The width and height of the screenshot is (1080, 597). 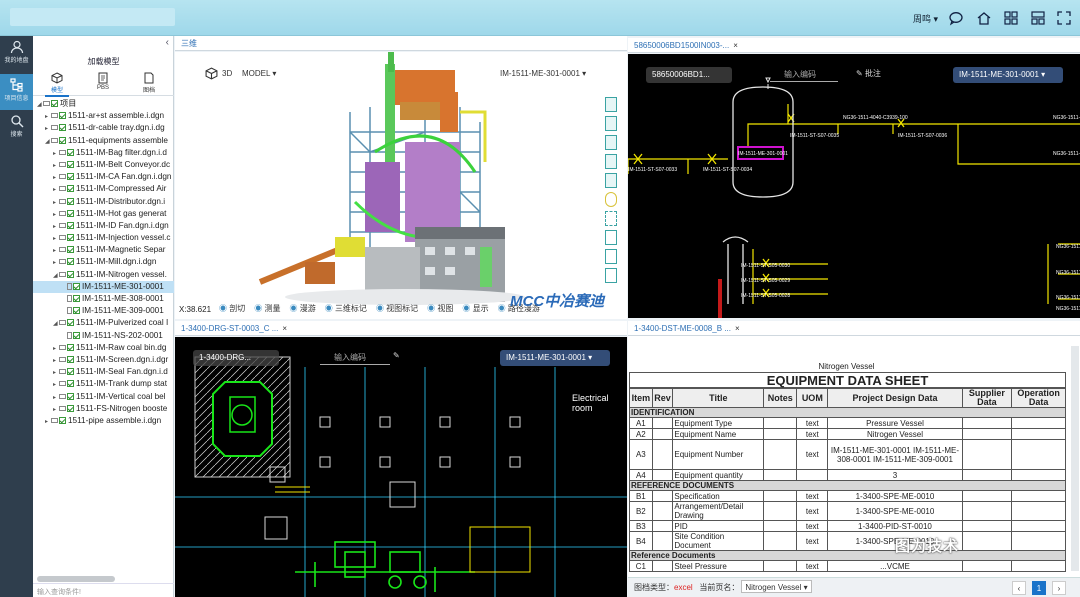 I want to click on tree-item: ◢ 1511-equipments assemble, so click(x=103, y=141).